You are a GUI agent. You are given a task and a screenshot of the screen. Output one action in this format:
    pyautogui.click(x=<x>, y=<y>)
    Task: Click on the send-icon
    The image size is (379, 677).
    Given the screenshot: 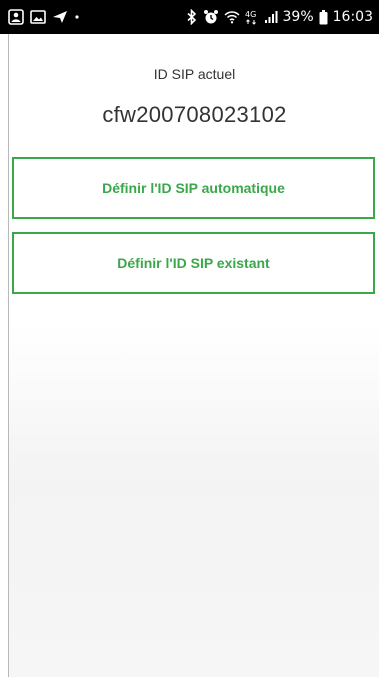 What is the action you would take?
    pyautogui.click(x=60, y=17)
    